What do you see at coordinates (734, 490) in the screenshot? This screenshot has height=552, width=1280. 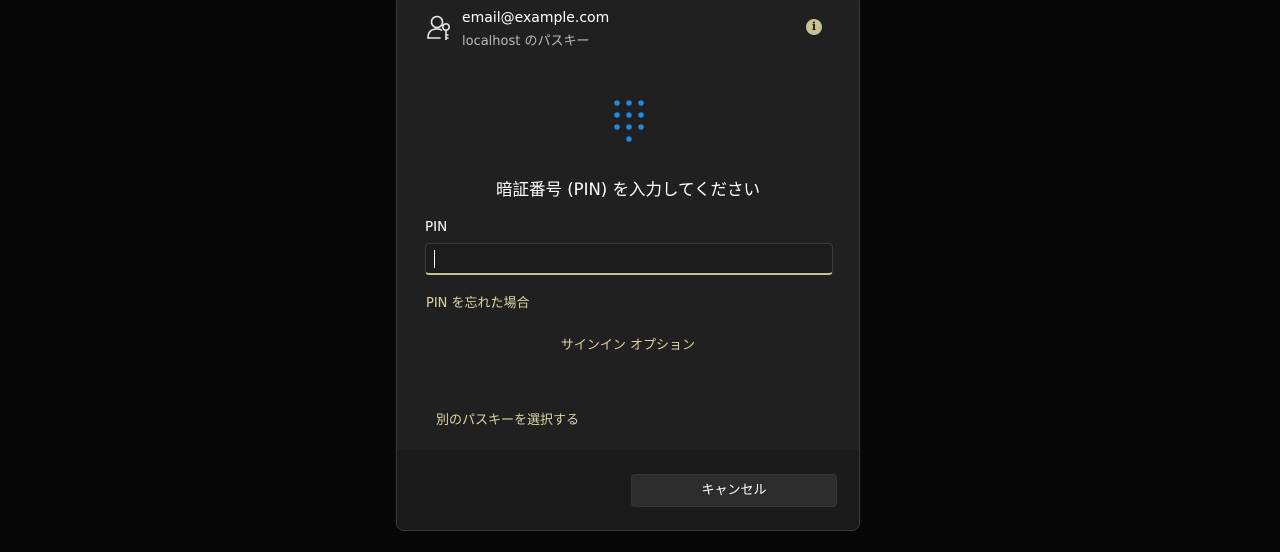 I see `cancel-button: キャンセル` at bounding box center [734, 490].